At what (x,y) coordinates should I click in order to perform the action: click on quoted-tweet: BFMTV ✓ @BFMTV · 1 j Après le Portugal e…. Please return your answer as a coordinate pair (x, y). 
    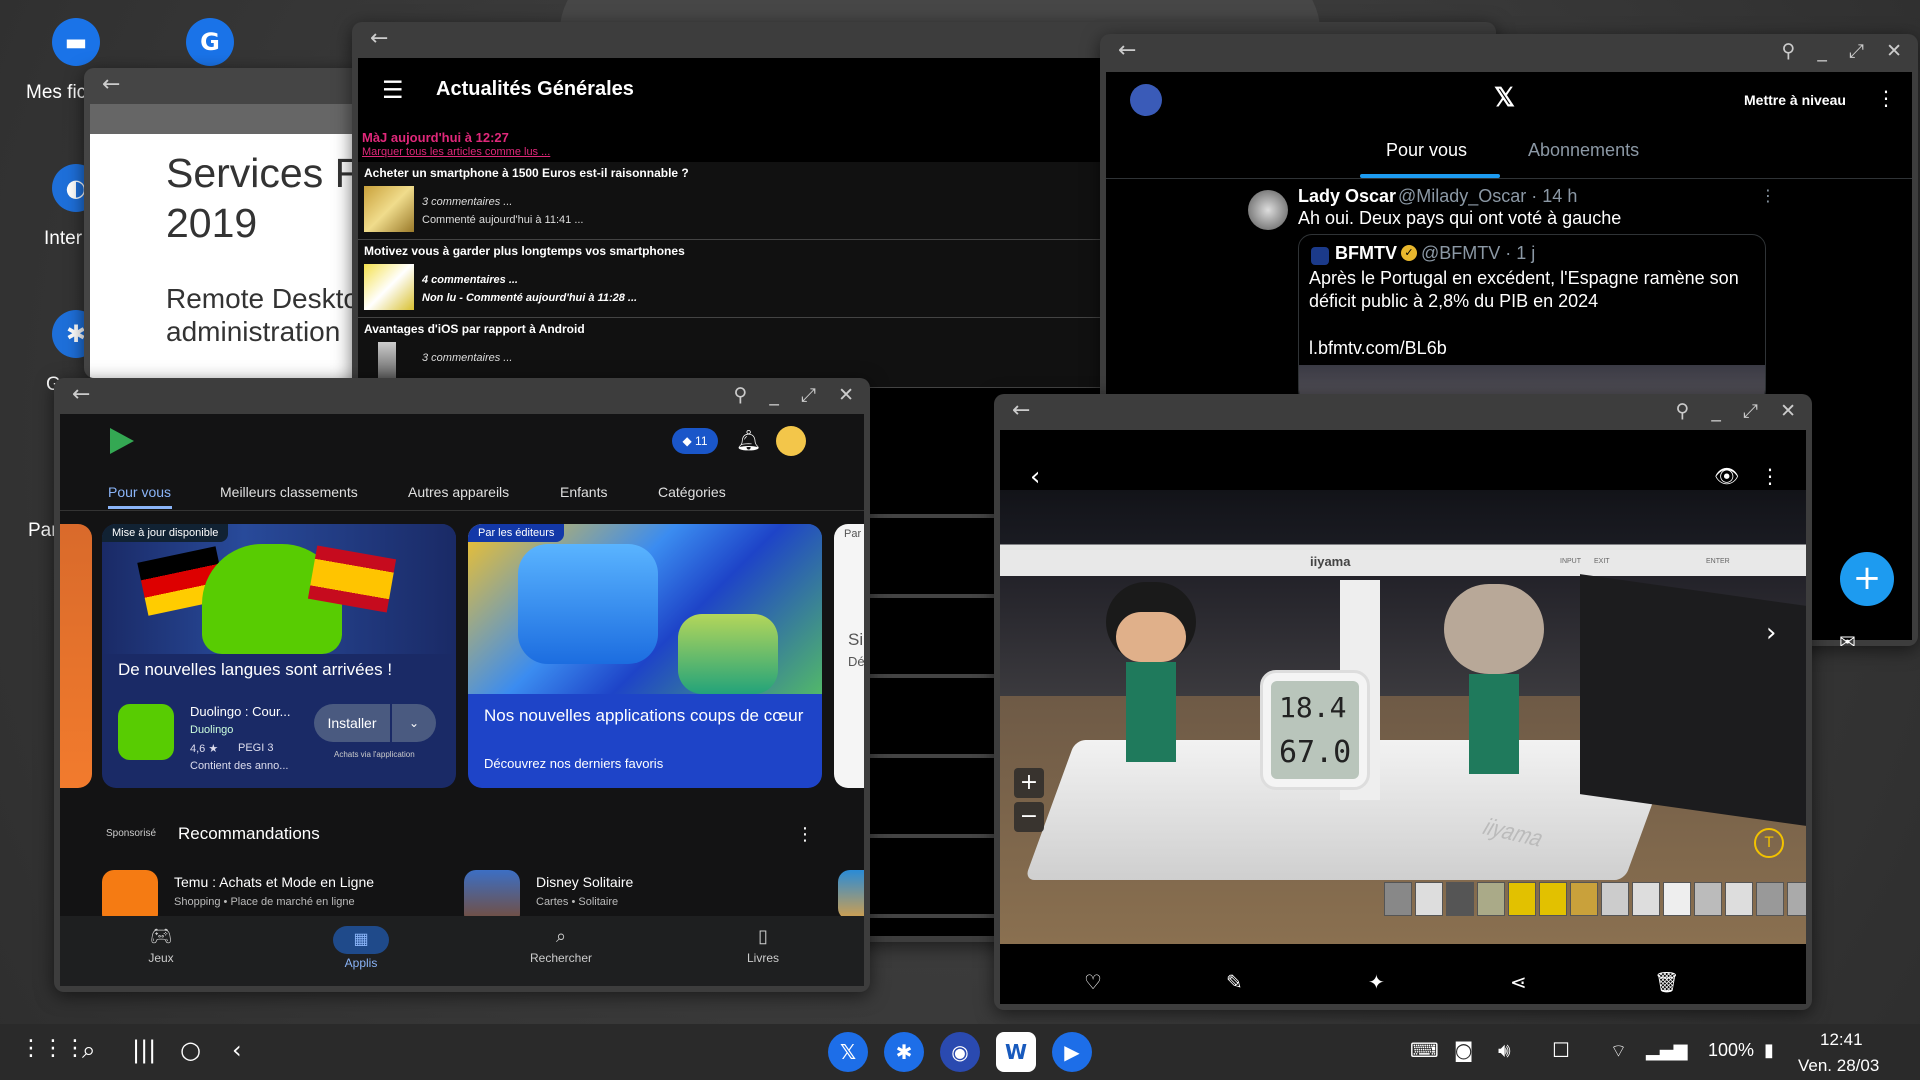
    Looking at the image, I should click on (1532, 319).